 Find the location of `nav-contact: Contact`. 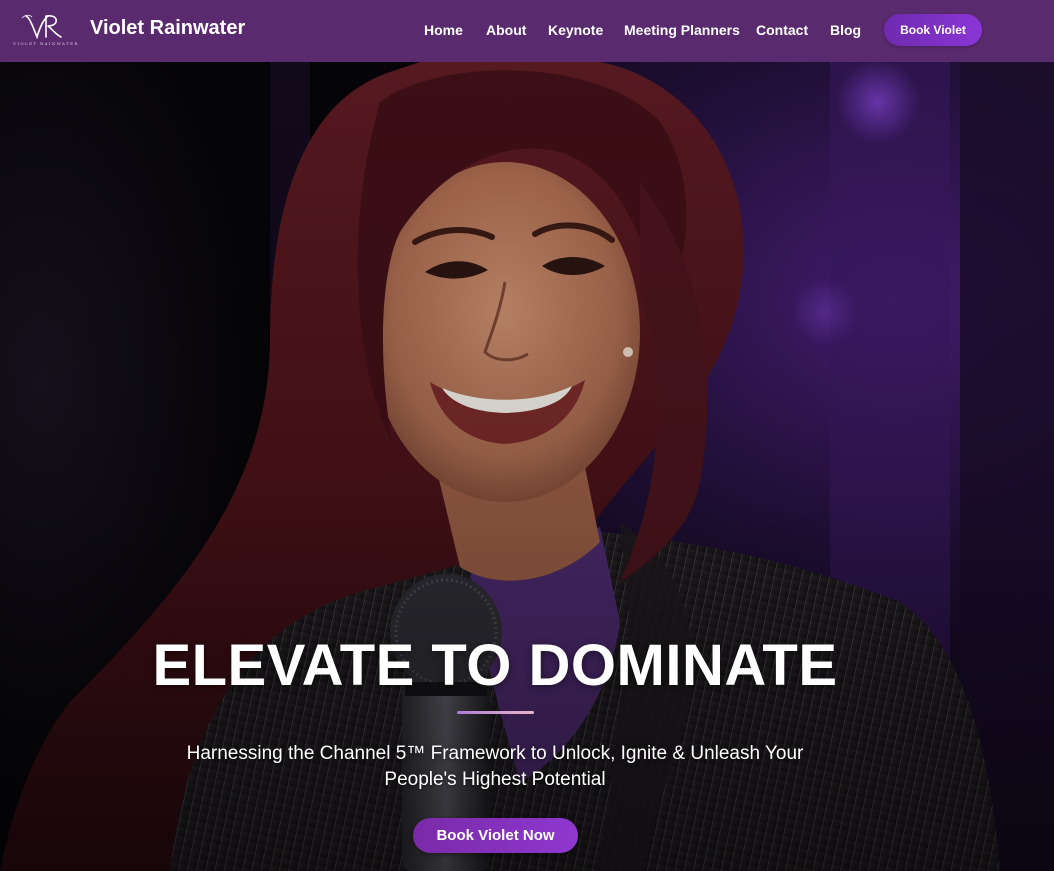

nav-contact: Contact is located at coordinates (782, 30).